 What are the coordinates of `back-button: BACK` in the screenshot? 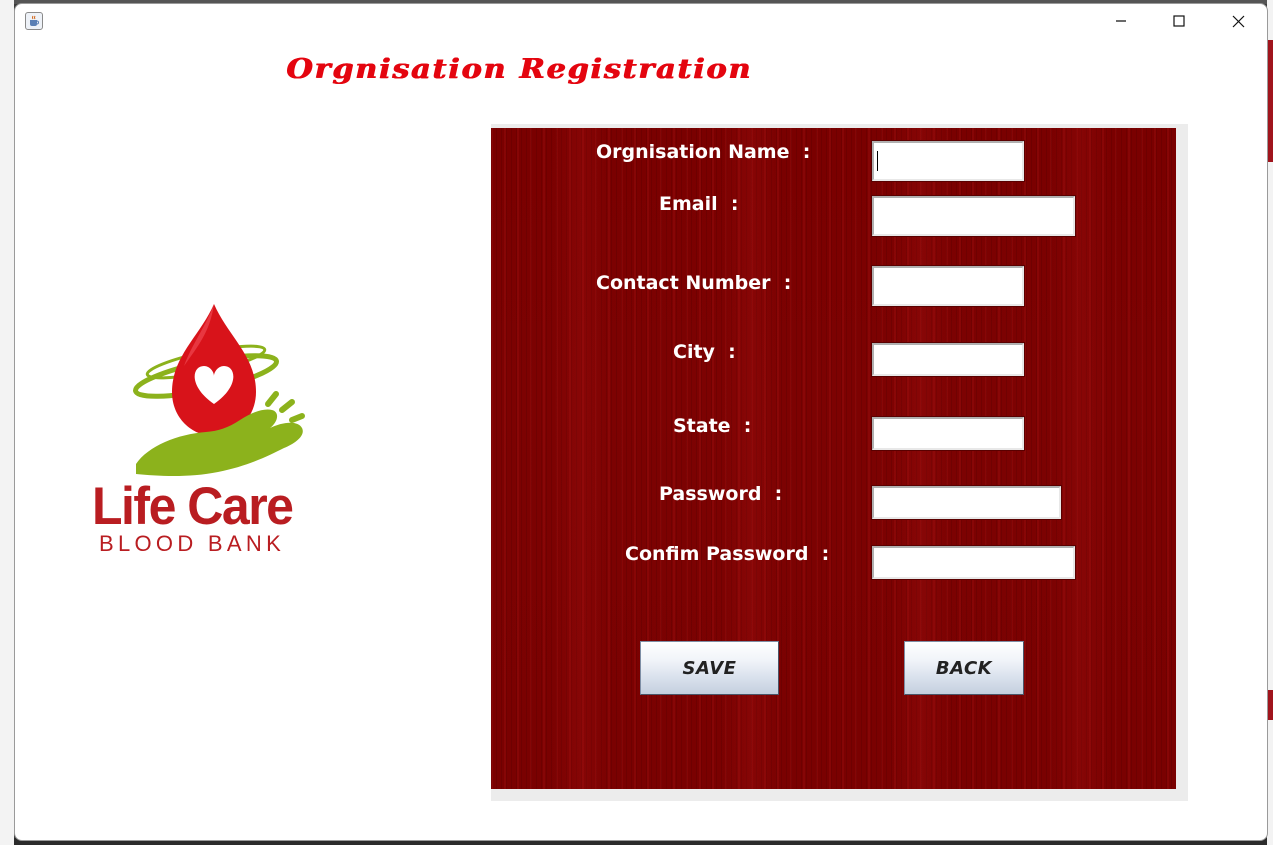 It's located at (964, 668).